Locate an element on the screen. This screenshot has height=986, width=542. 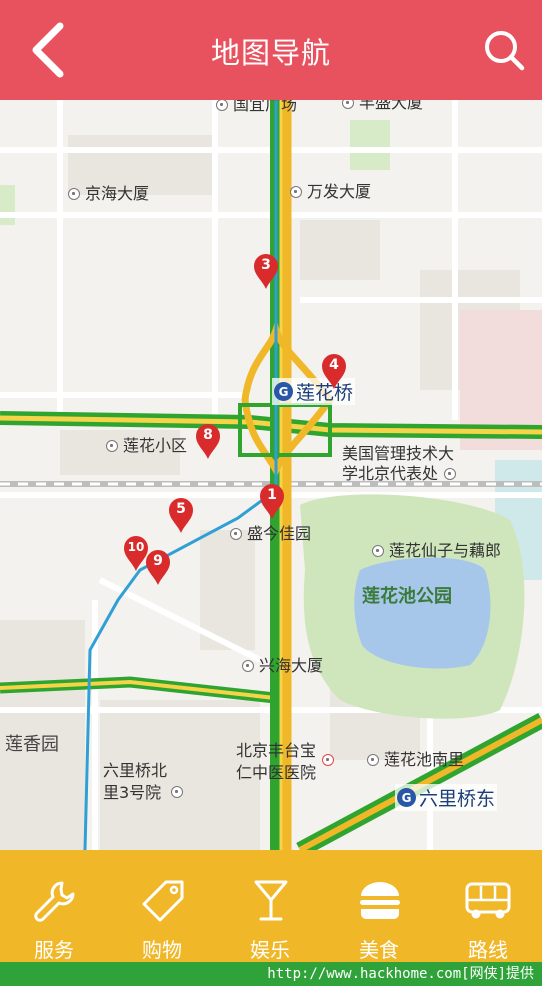
map-marker: 9 is located at coordinates (158, 567).